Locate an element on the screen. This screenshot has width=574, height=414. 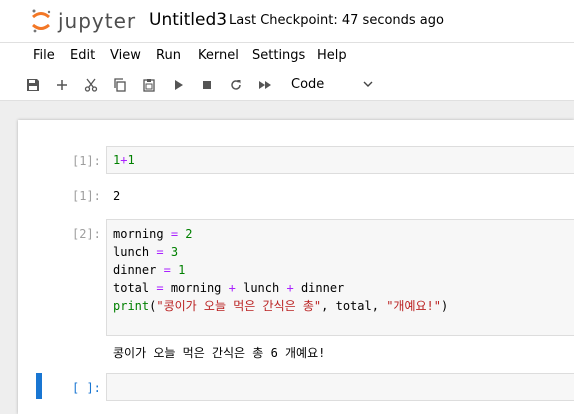
menu-bar: File Edit View Run Kernel Settings Help is located at coordinates (287, 56).